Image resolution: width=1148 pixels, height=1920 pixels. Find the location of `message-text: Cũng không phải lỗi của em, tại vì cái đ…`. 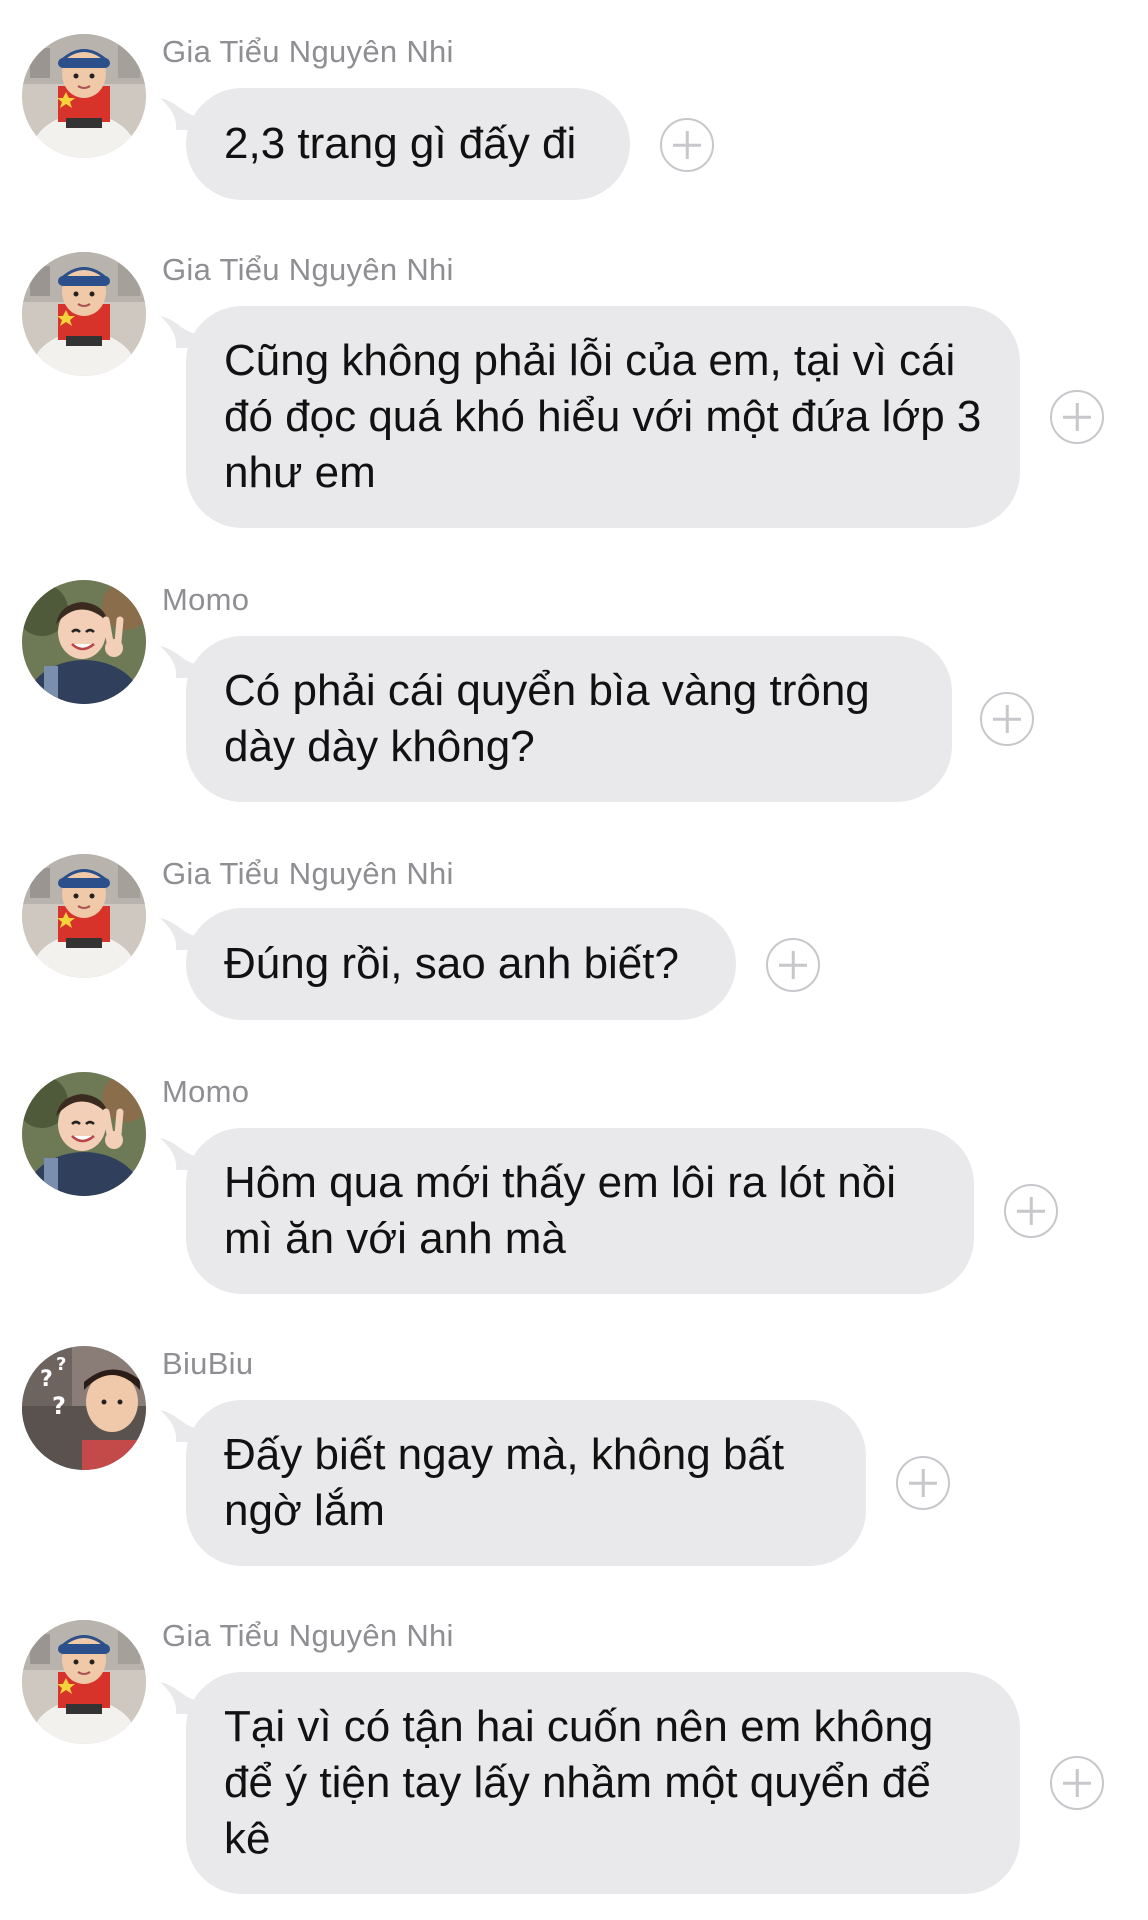

message-text: Cũng không phải lỗi của em, tại vì cái đ… is located at coordinates (603, 416).